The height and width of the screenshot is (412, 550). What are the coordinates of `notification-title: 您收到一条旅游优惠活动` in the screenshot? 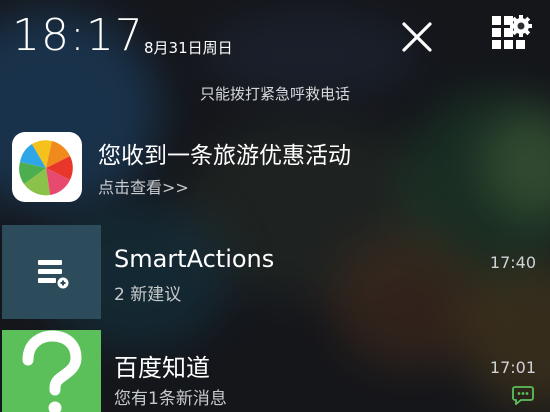 It's located at (224, 156).